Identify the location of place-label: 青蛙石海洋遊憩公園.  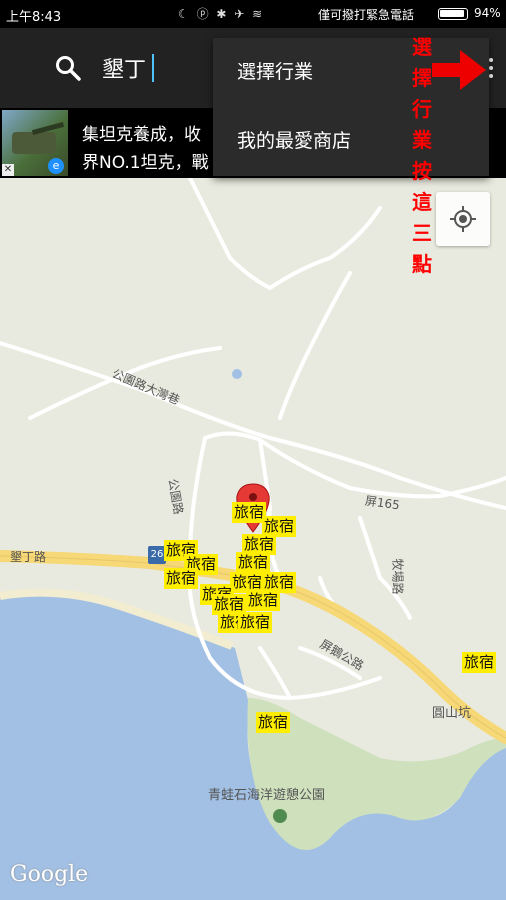
(267, 795).